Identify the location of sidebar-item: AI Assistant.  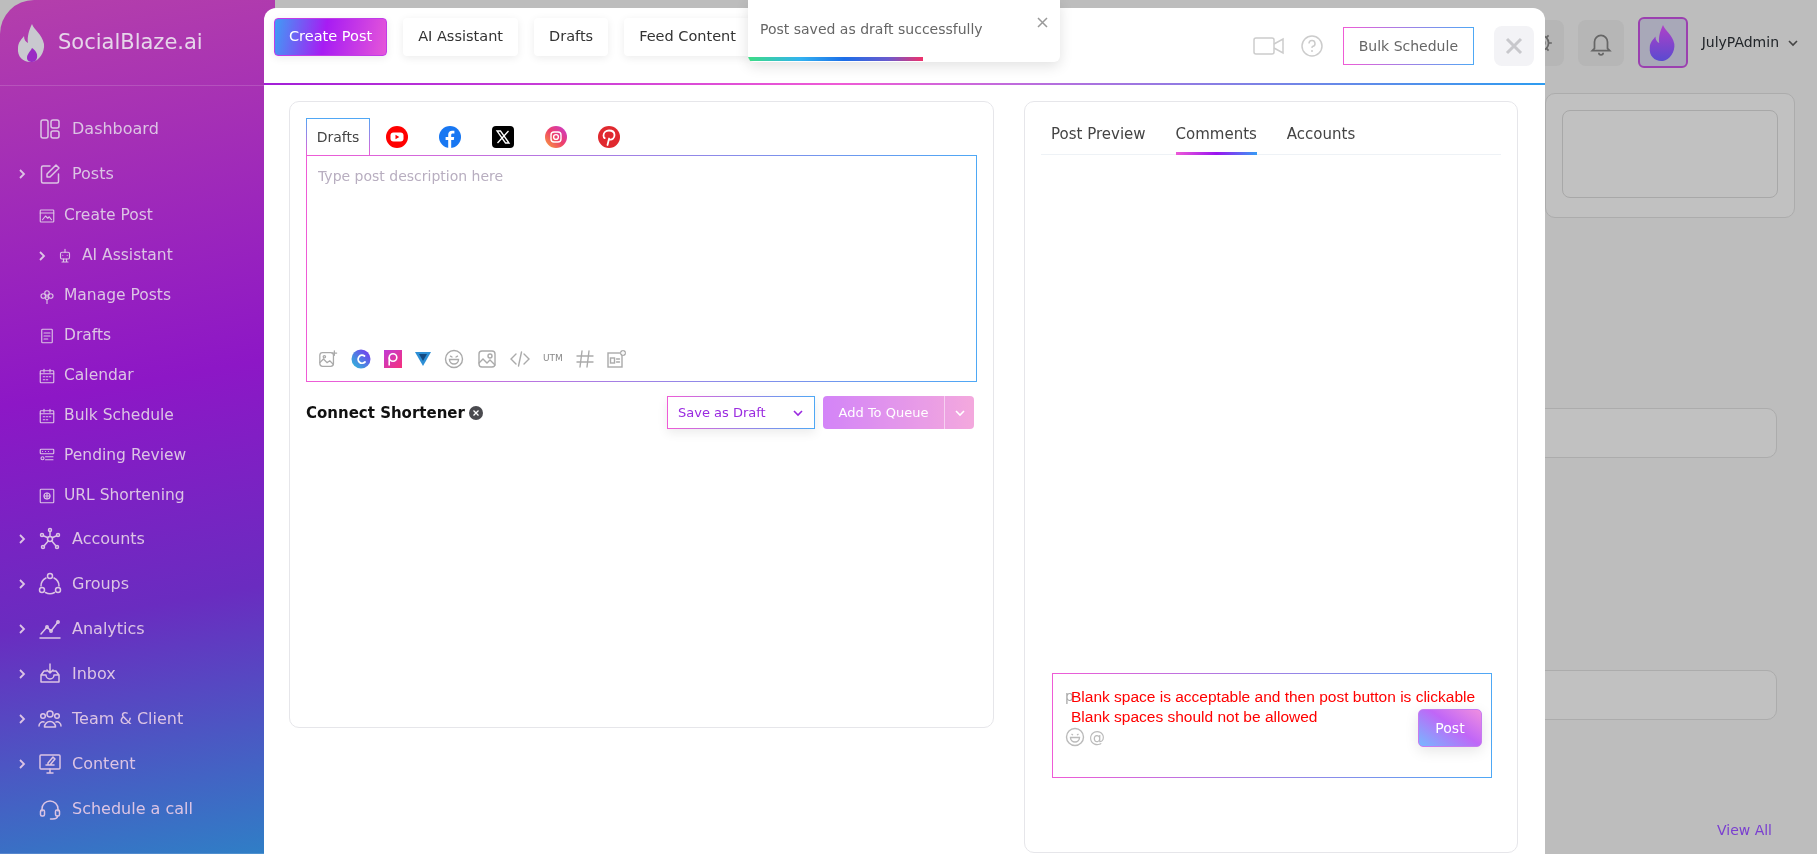
(127, 256).